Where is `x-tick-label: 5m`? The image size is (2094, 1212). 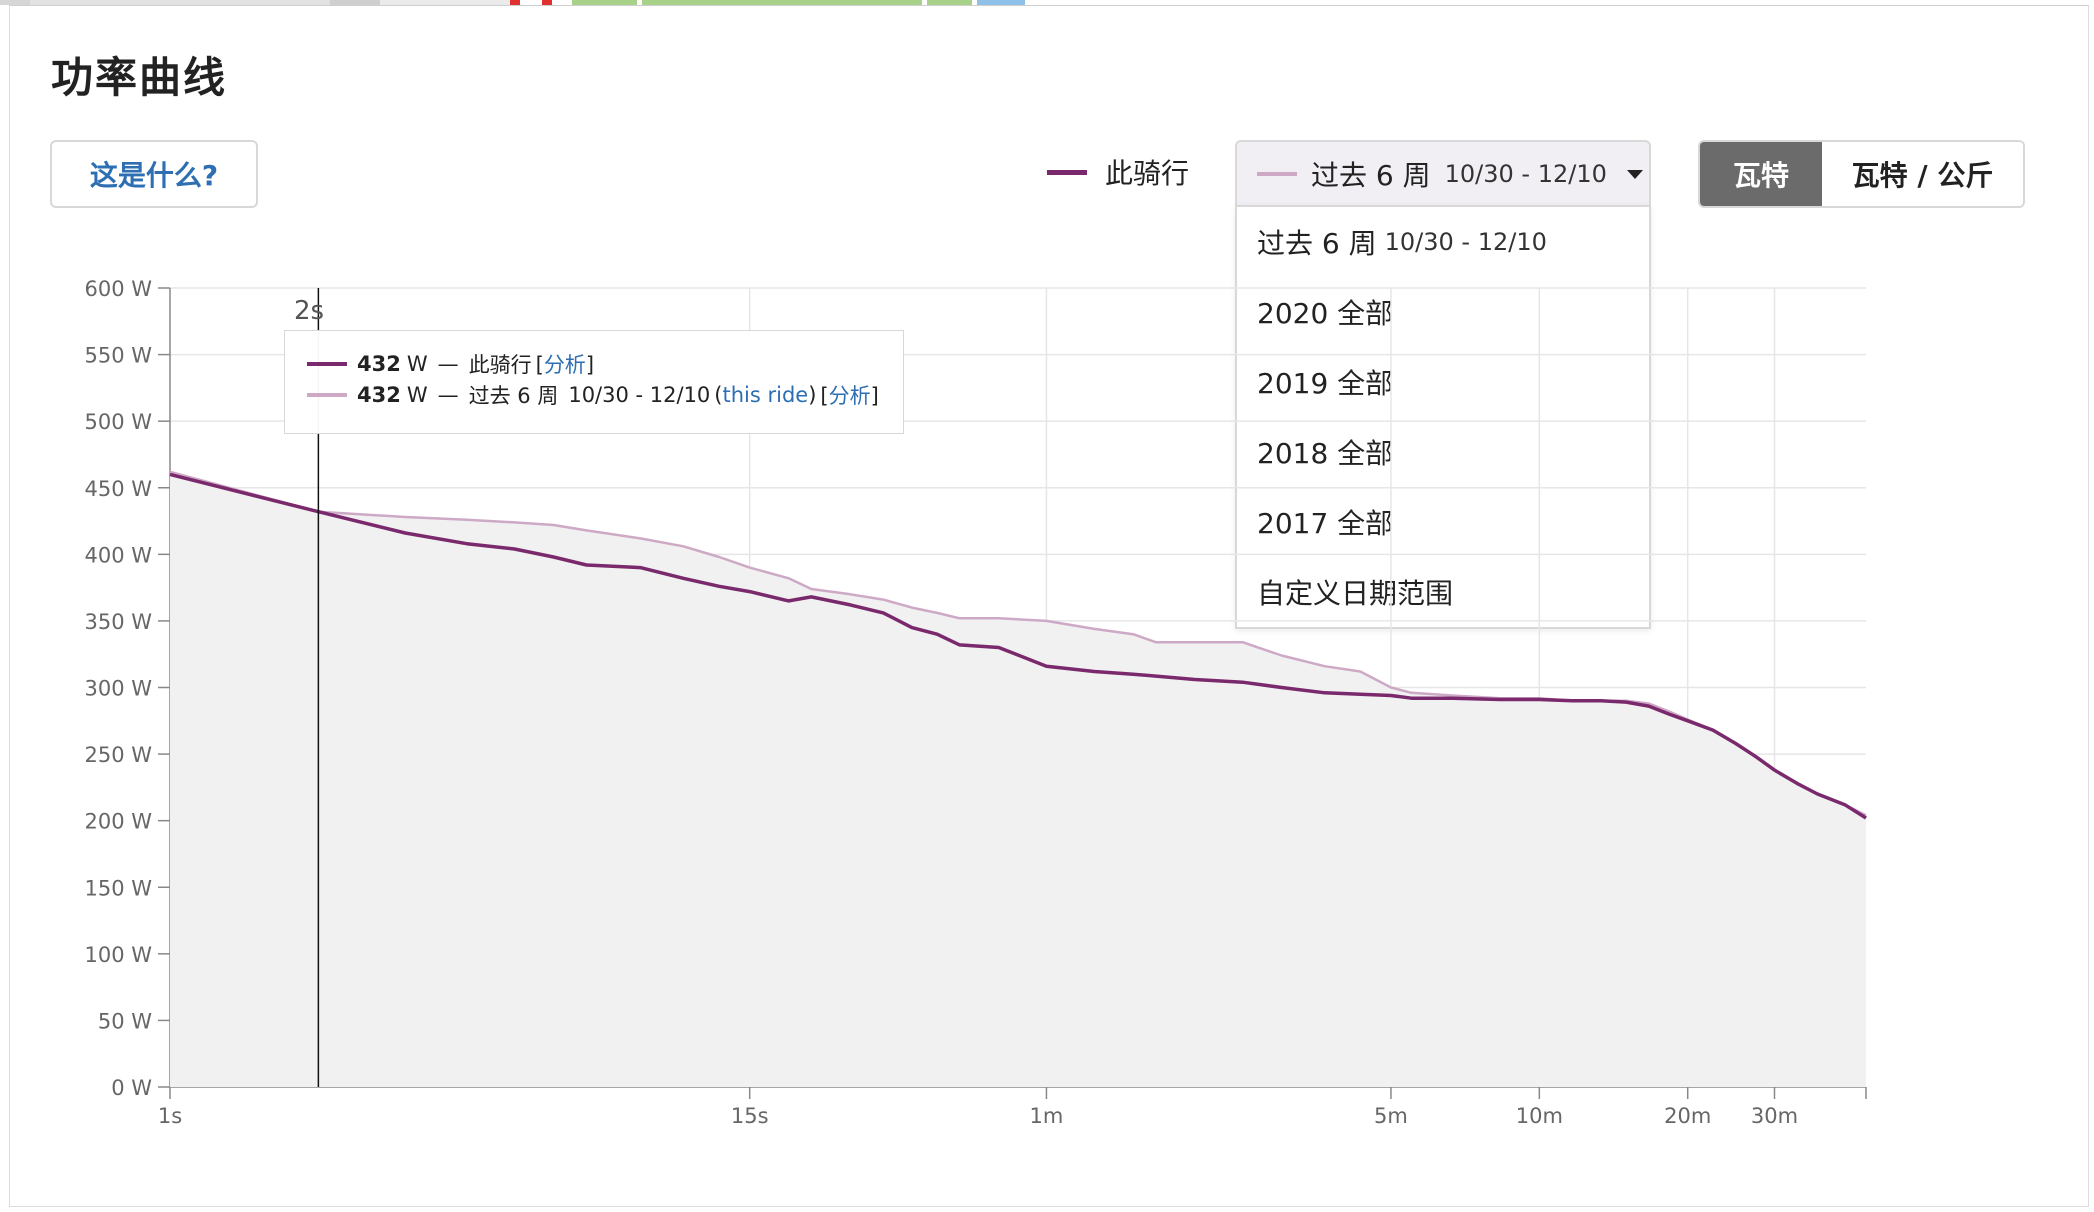
x-tick-label: 5m is located at coordinates (1391, 1116).